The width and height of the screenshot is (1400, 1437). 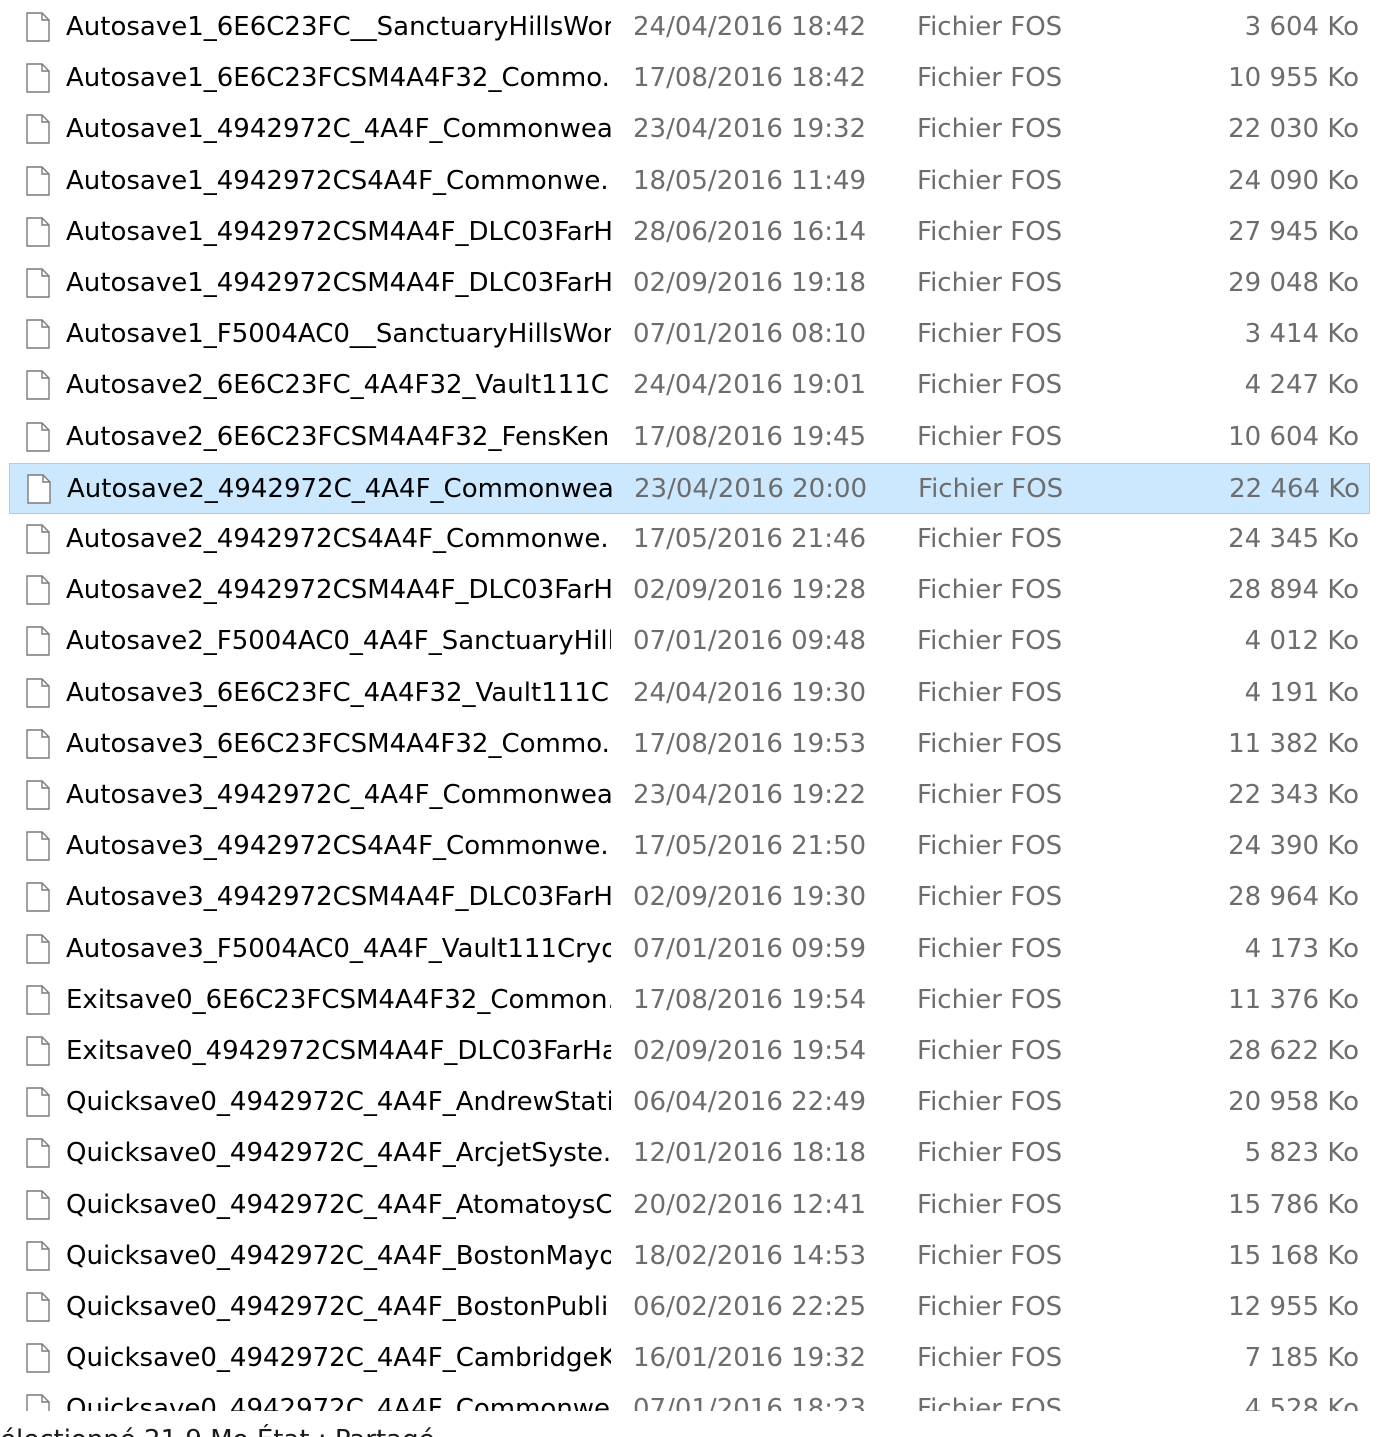 I want to click on file-date: 20/02/2016 12:41, so click(x=750, y=1205).